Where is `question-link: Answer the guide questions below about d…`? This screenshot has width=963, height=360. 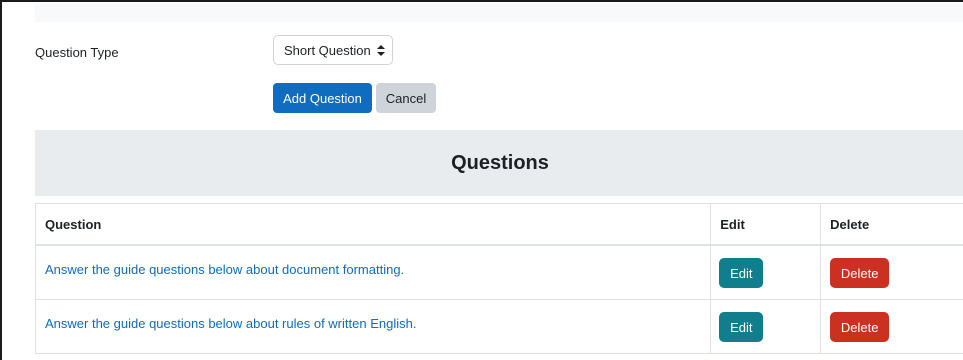
question-link: Answer the guide questions below about d… is located at coordinates (224, 269).